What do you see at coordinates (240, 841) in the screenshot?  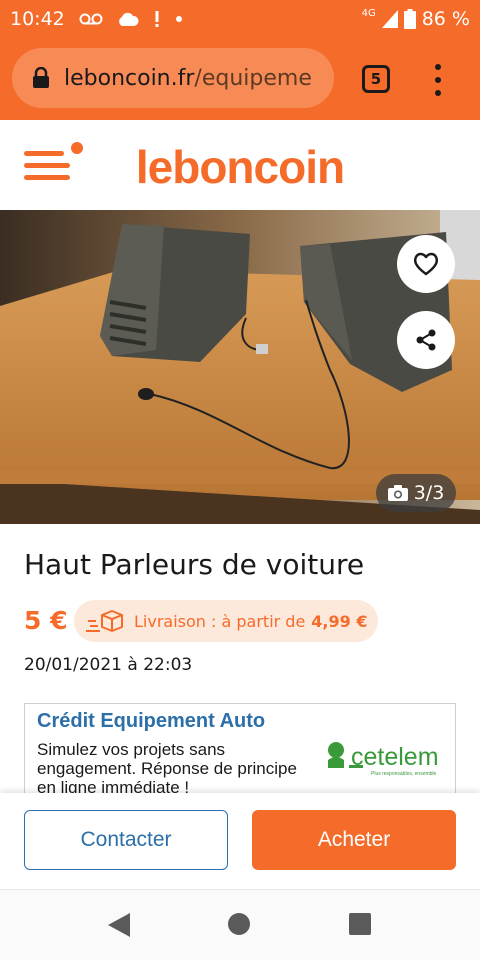 I see `action-bar: Contacter Acheter` at bounding box center [240, 841].